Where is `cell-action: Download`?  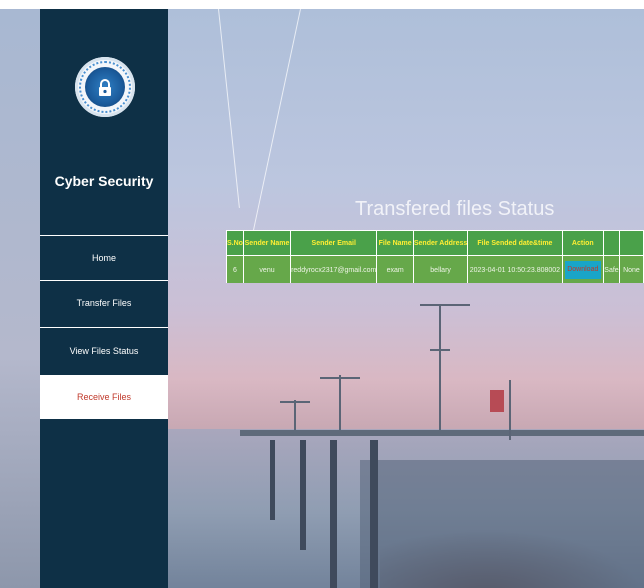
cell-action: Download is located at coordinates (583, 269).